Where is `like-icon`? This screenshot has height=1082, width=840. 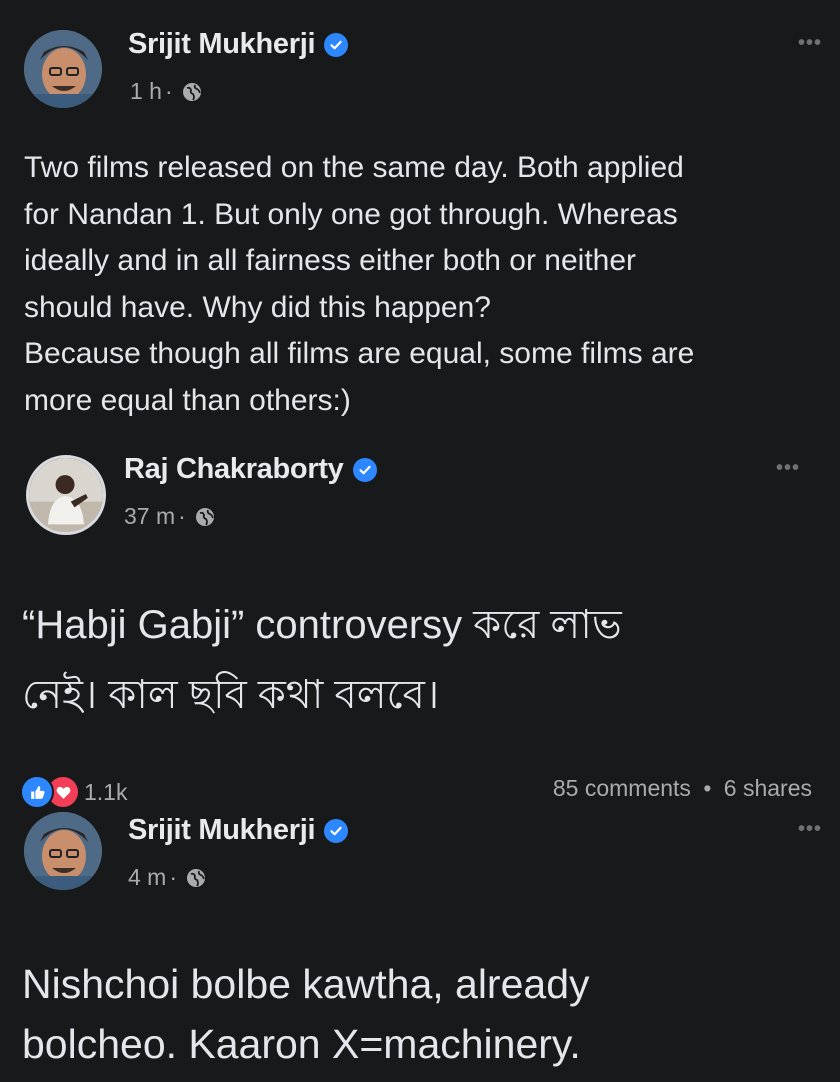 like-icon is located at coordinates (37, 792).